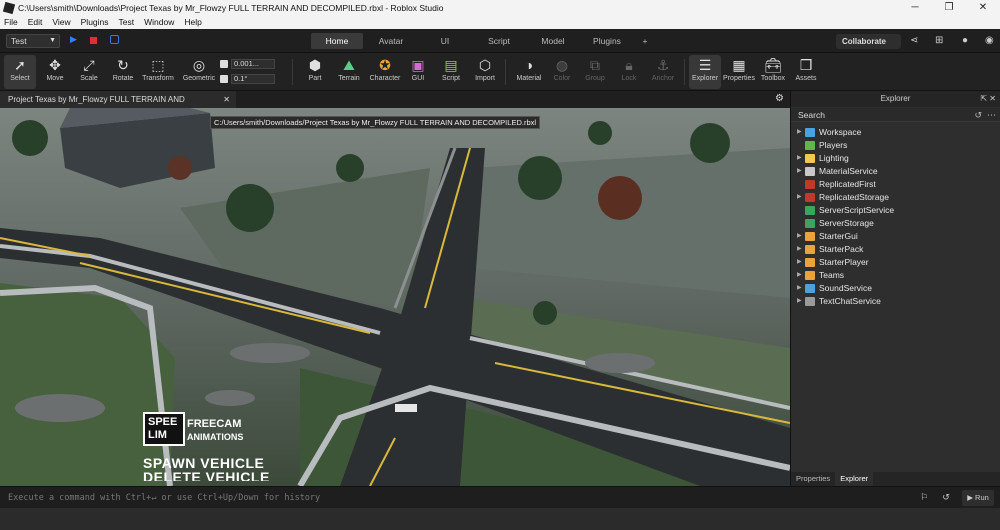  I want to click on tab-home: Home, so click(337, 41).